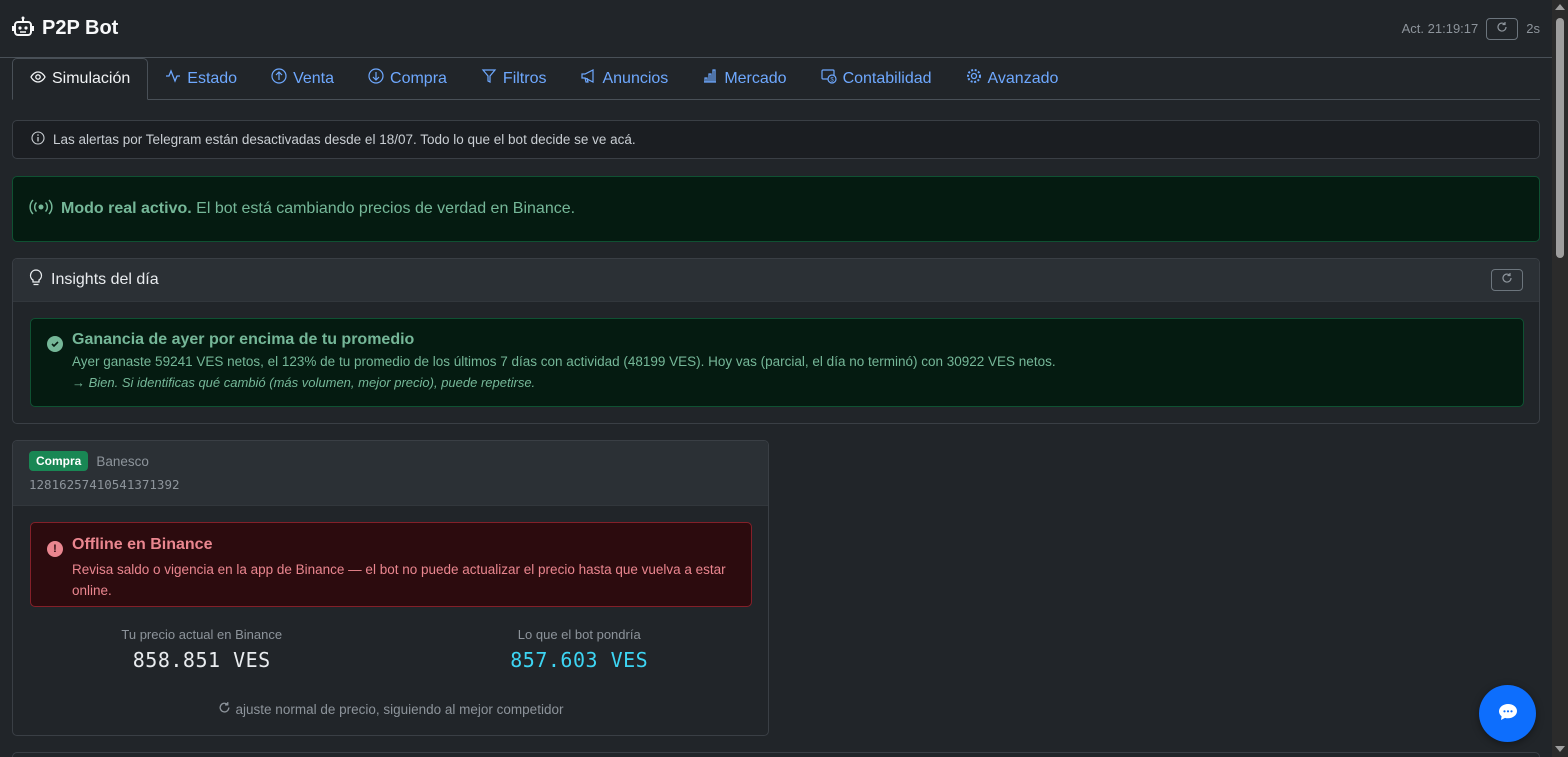 This screenshot has width=1568, height=757. I want to click on tab-avanzado: Avanzado, so click(1012, 78).